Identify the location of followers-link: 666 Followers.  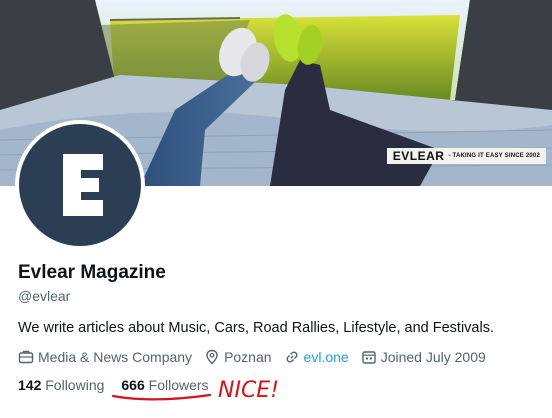
(164, 385).